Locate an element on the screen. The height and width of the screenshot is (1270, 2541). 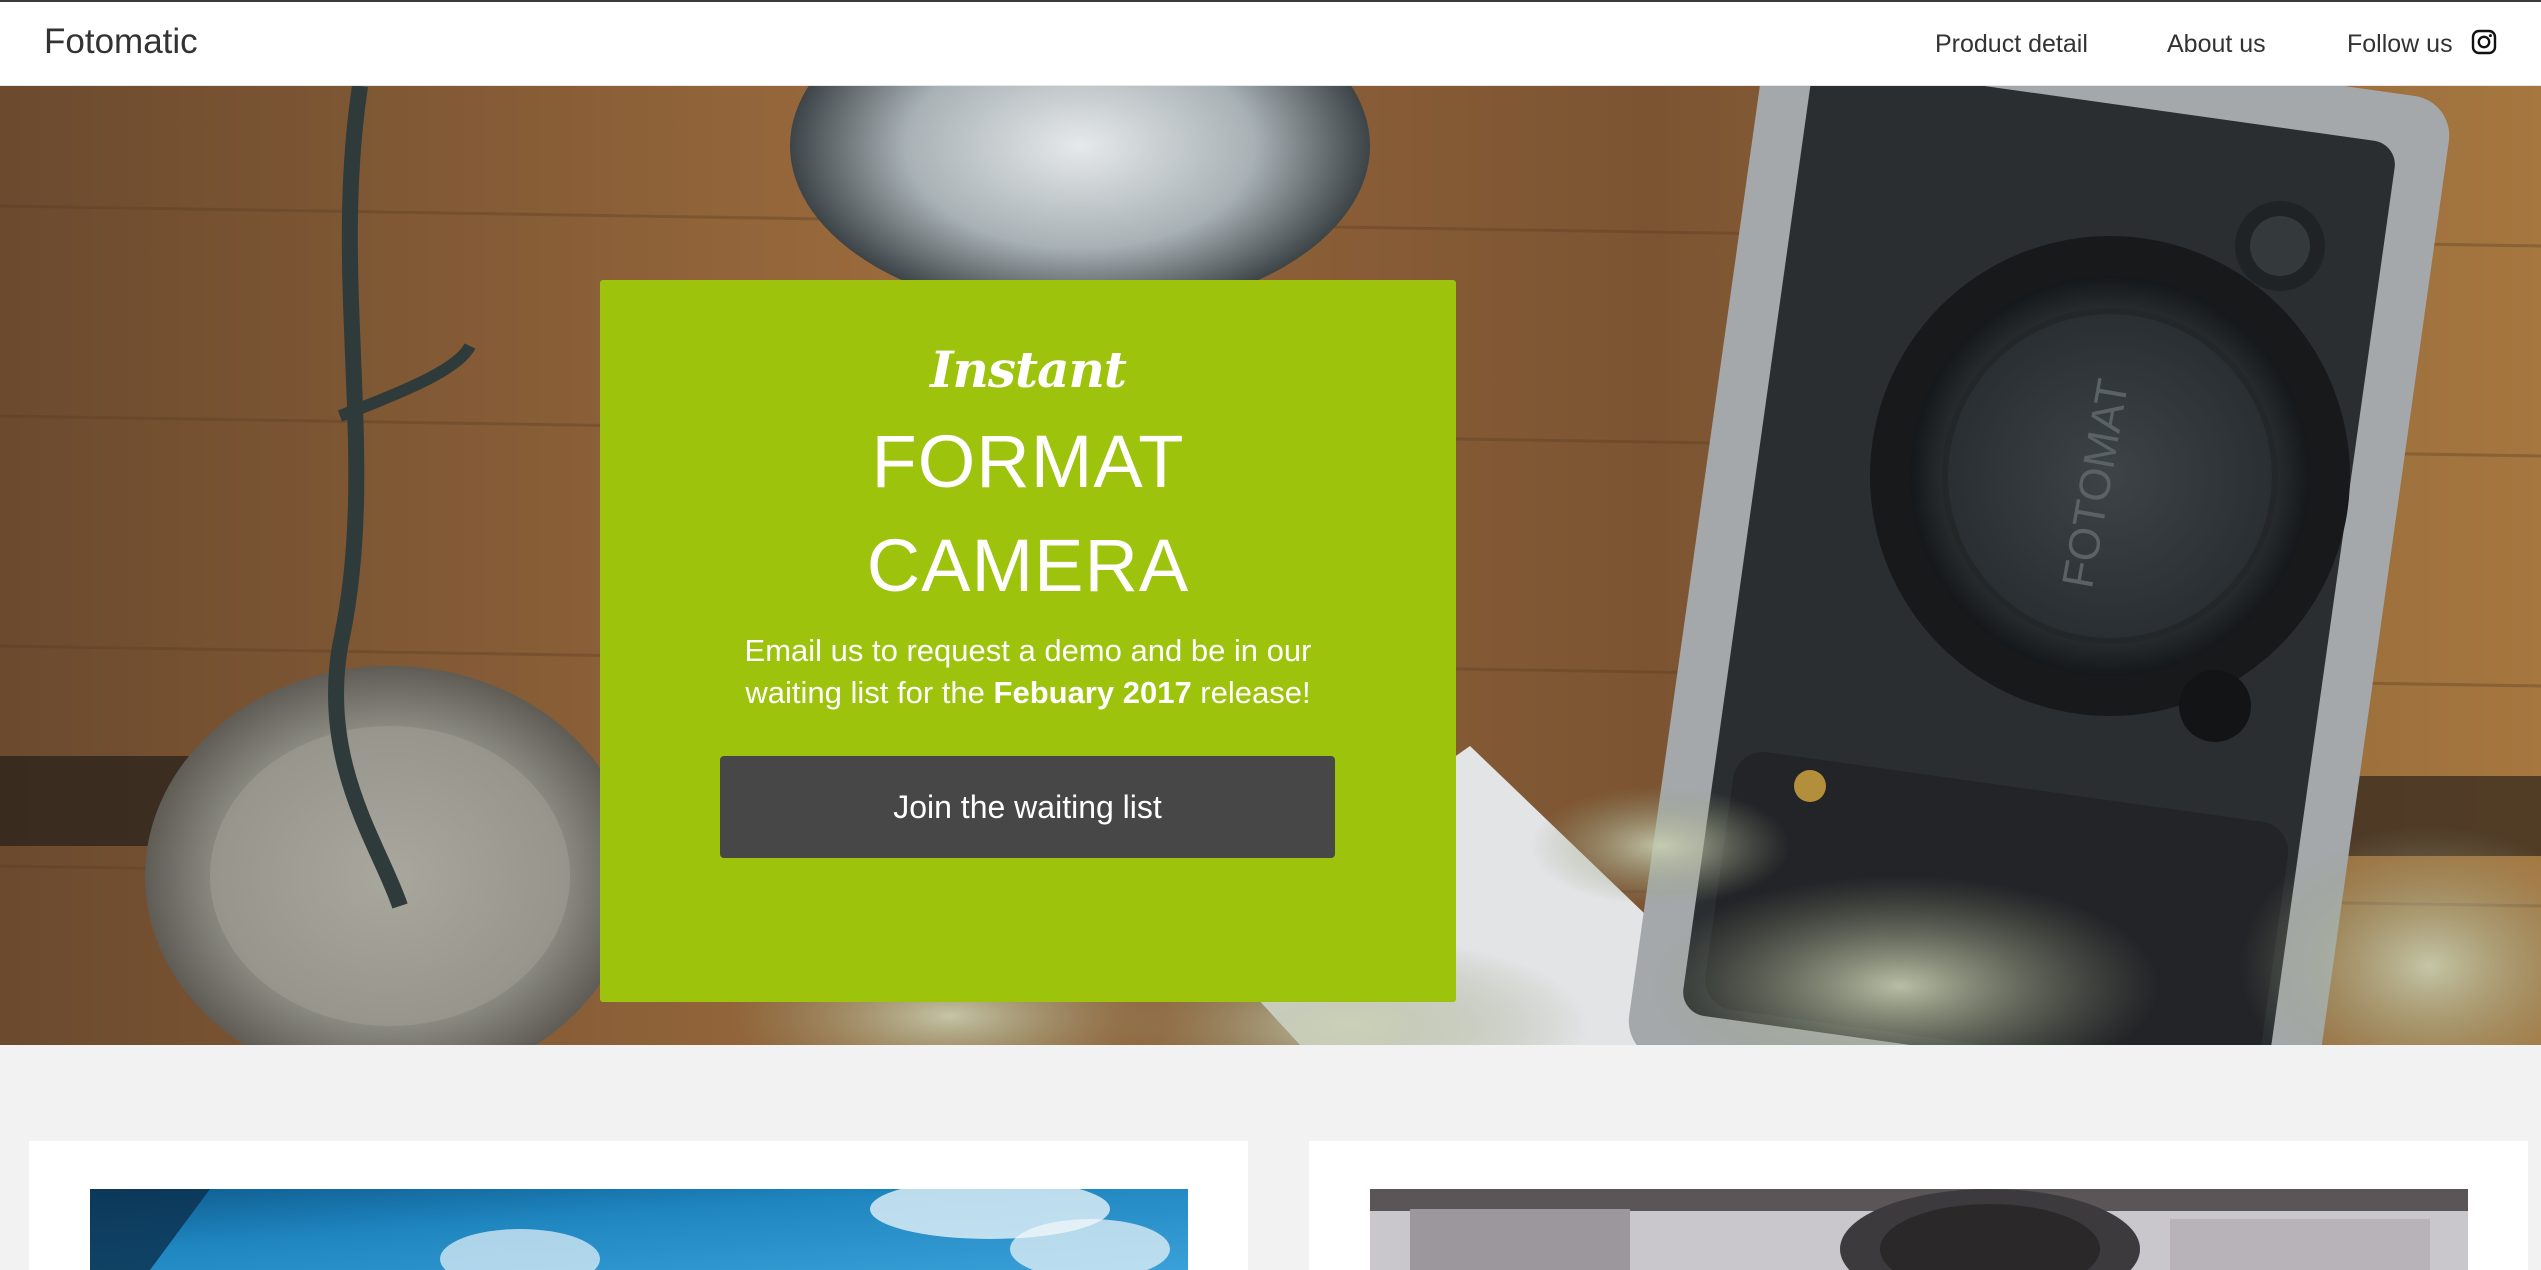
feature-card-left is located at coordinates (638, 1205).